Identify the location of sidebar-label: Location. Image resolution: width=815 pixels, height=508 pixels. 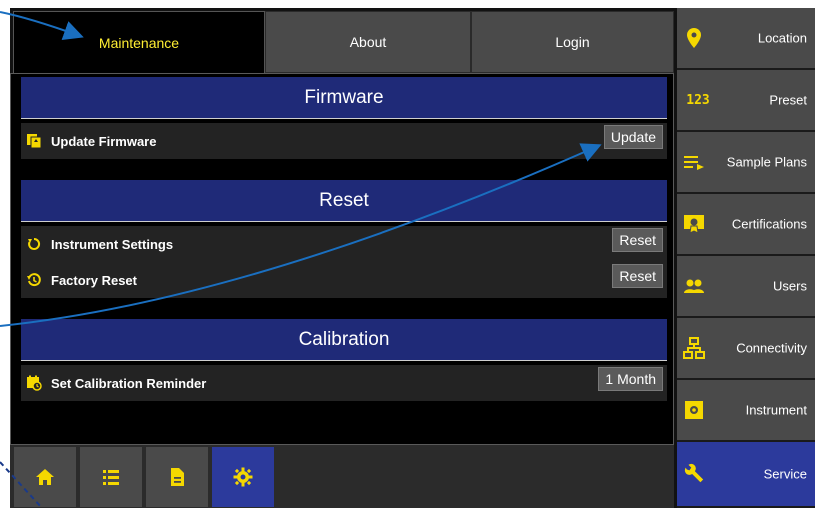
(782, 38).